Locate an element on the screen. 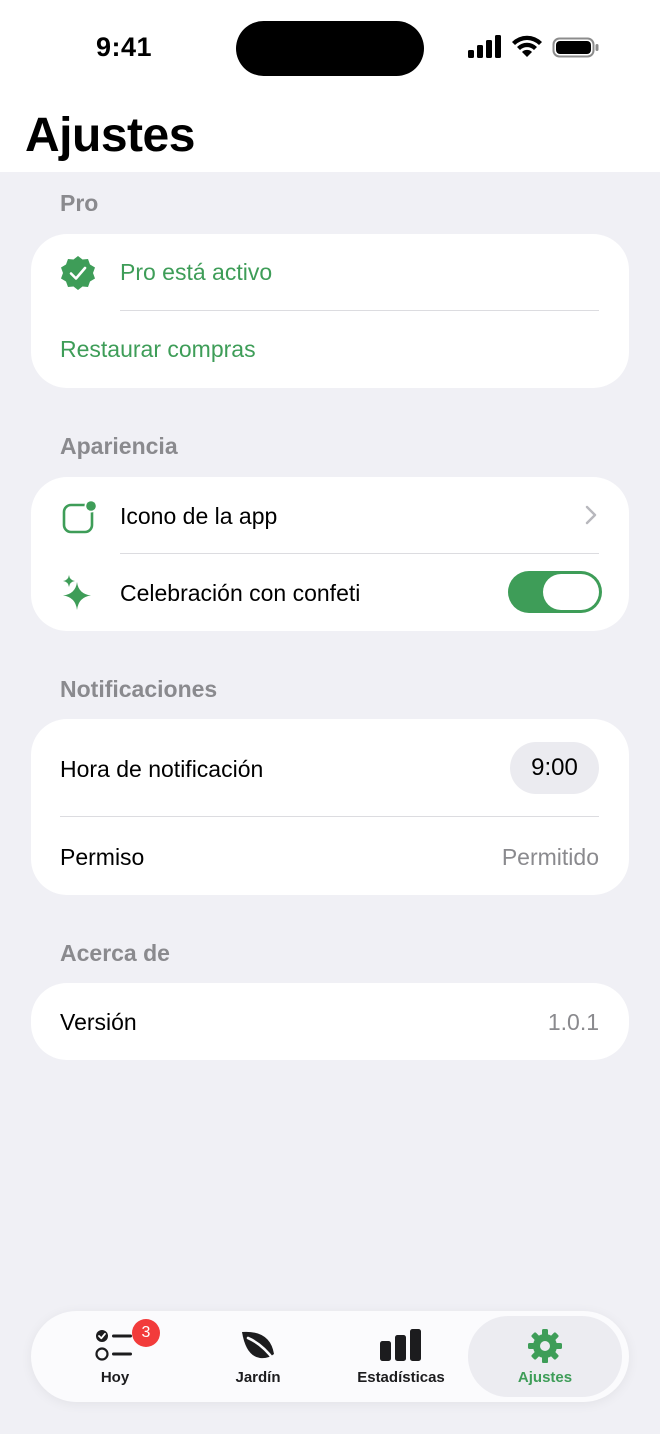 Image resolution: width=660 pixels, height=1434 pixels. confetti-row: Celebración con confeti is located at coordinates (330, 592).